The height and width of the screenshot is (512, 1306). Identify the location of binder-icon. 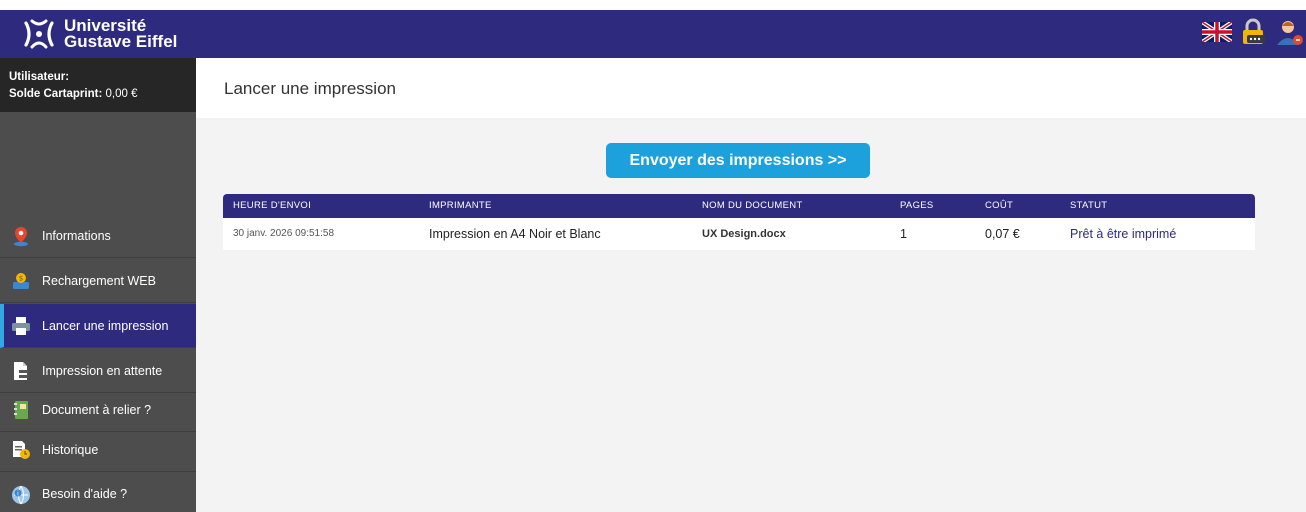
(21, 410).